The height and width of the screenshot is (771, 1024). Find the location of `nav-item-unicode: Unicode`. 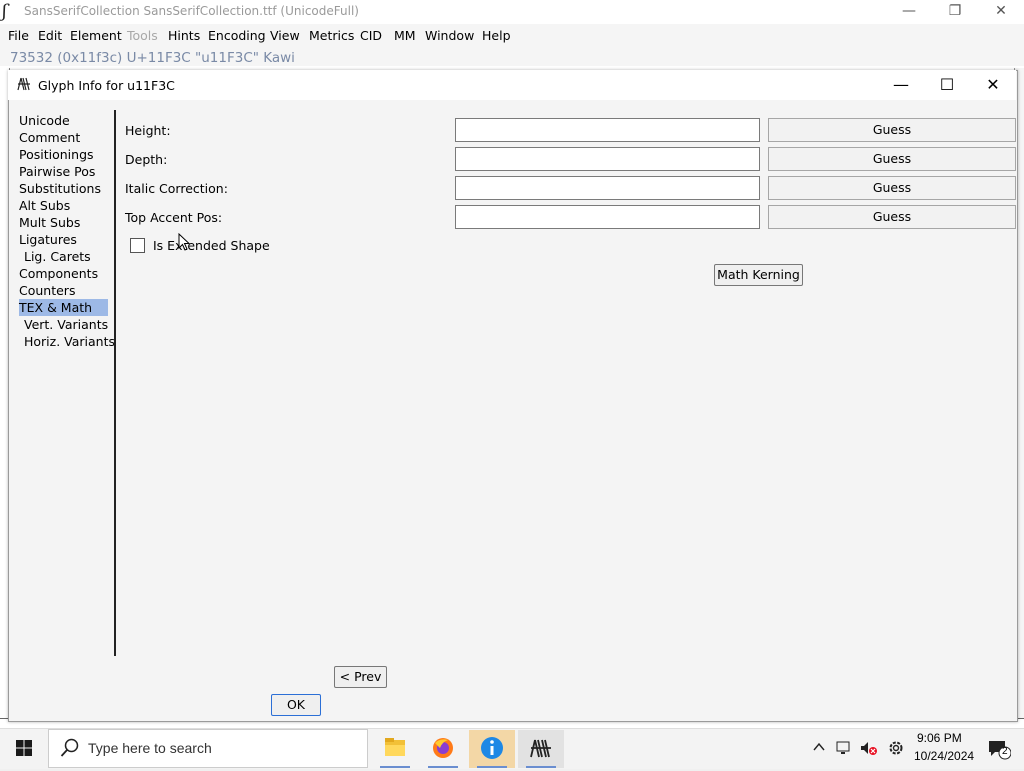

nav-item-unicode: Unicode is located at coordinates (44, 120).